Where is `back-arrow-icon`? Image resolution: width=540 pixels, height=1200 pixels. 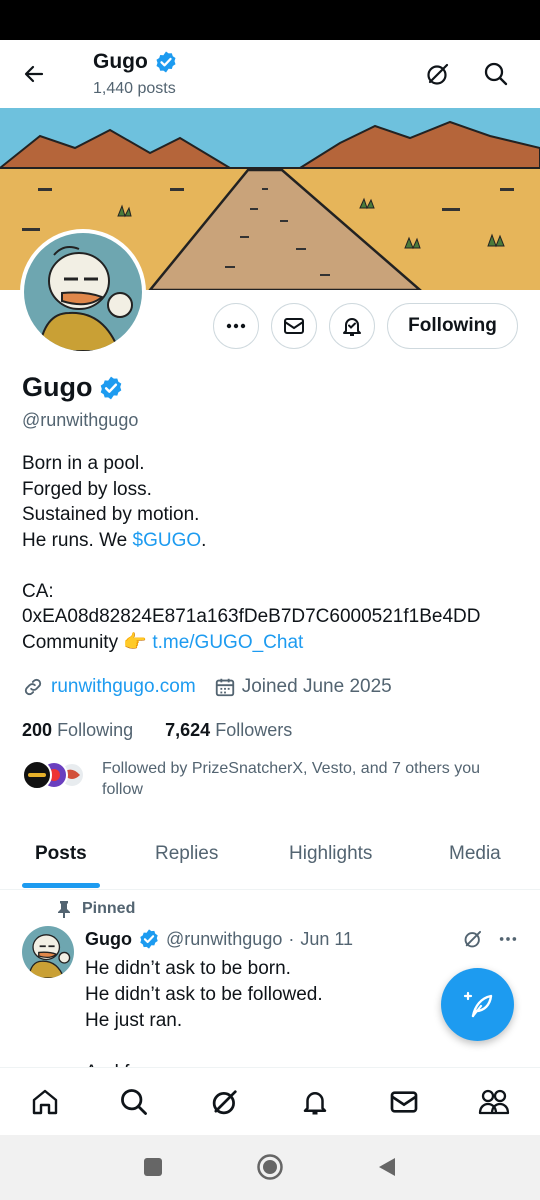
back-arrow-icon is located at coordinates (34, 74).